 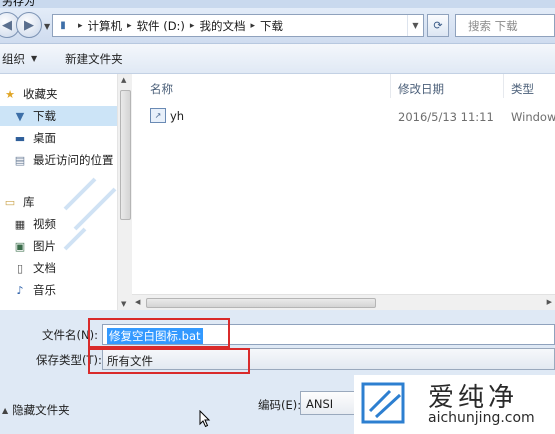 I want to click on library-icon: ▭, so click(x=10, y=202).